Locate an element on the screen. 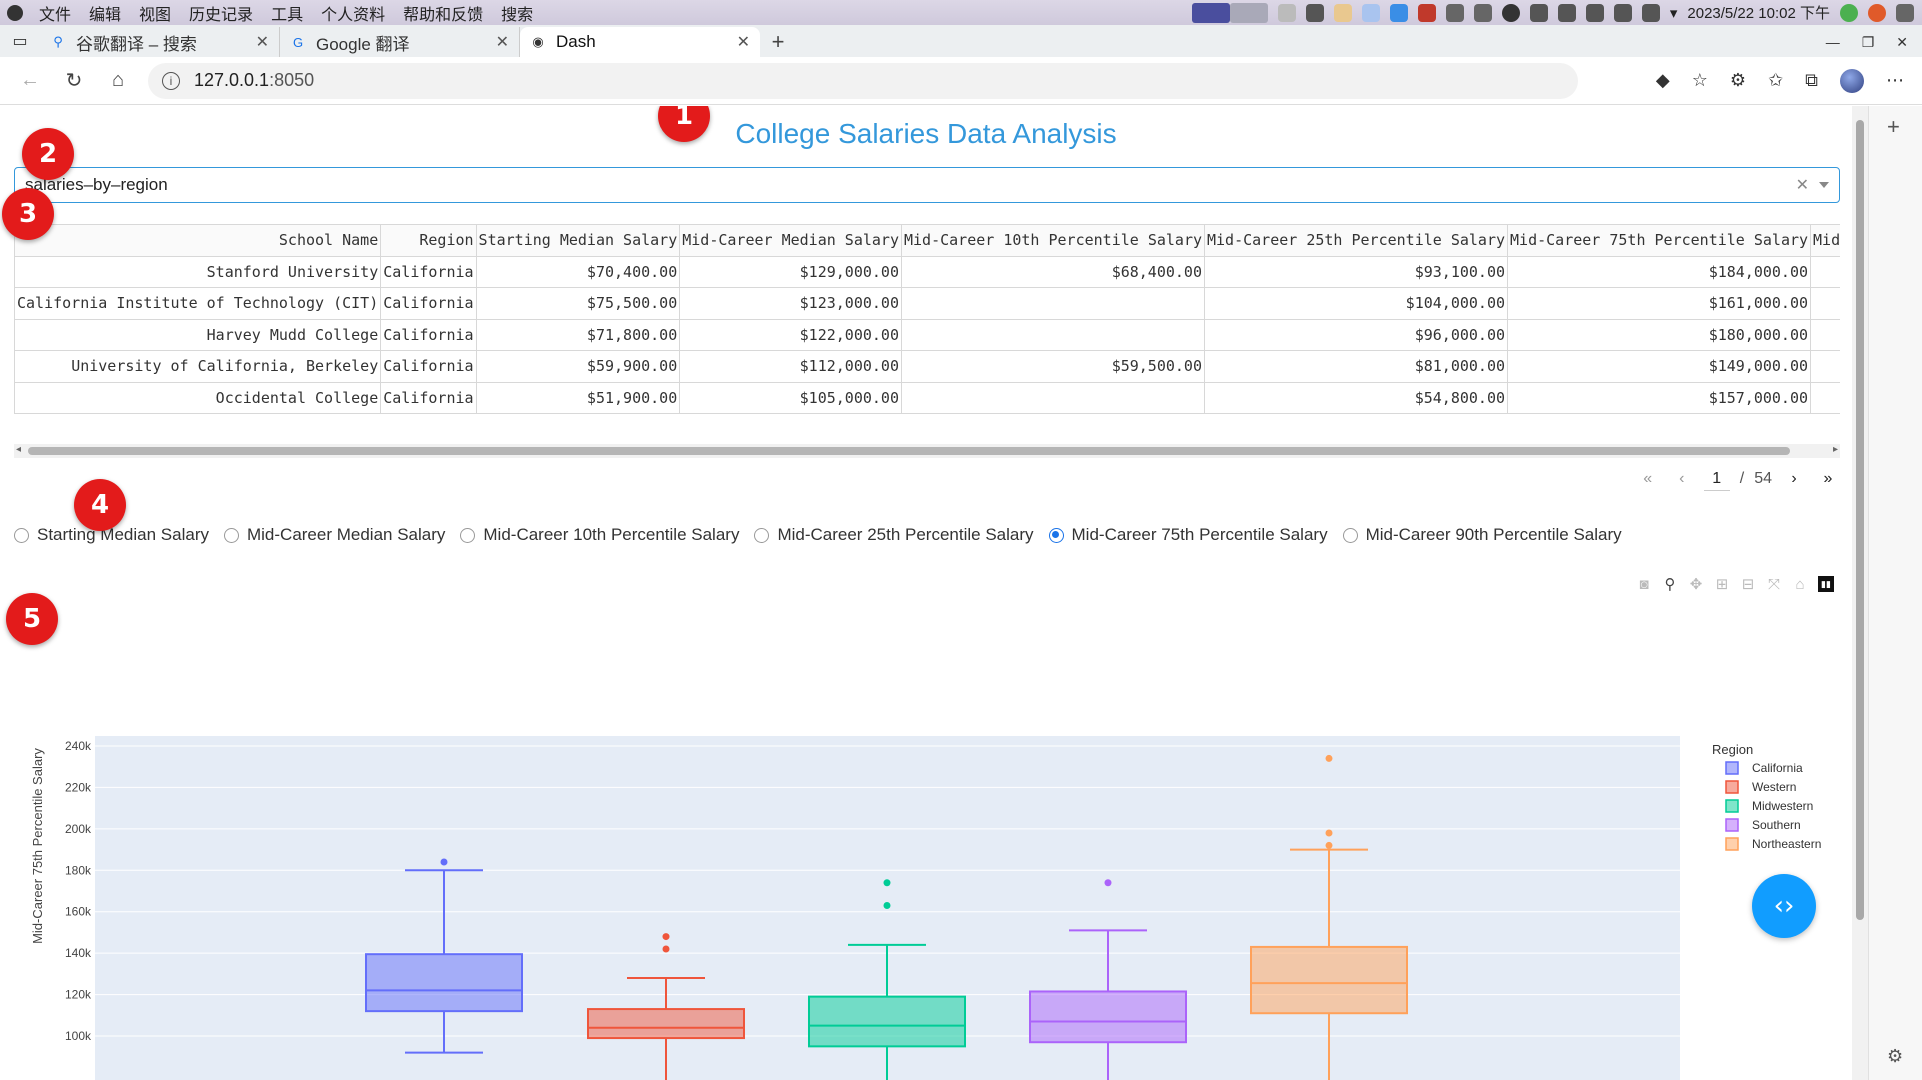 This screenshot has height=1080, width=1922. column-header: Mid-Career 90th Percentile Sa is located at coordinates (1825, 240).